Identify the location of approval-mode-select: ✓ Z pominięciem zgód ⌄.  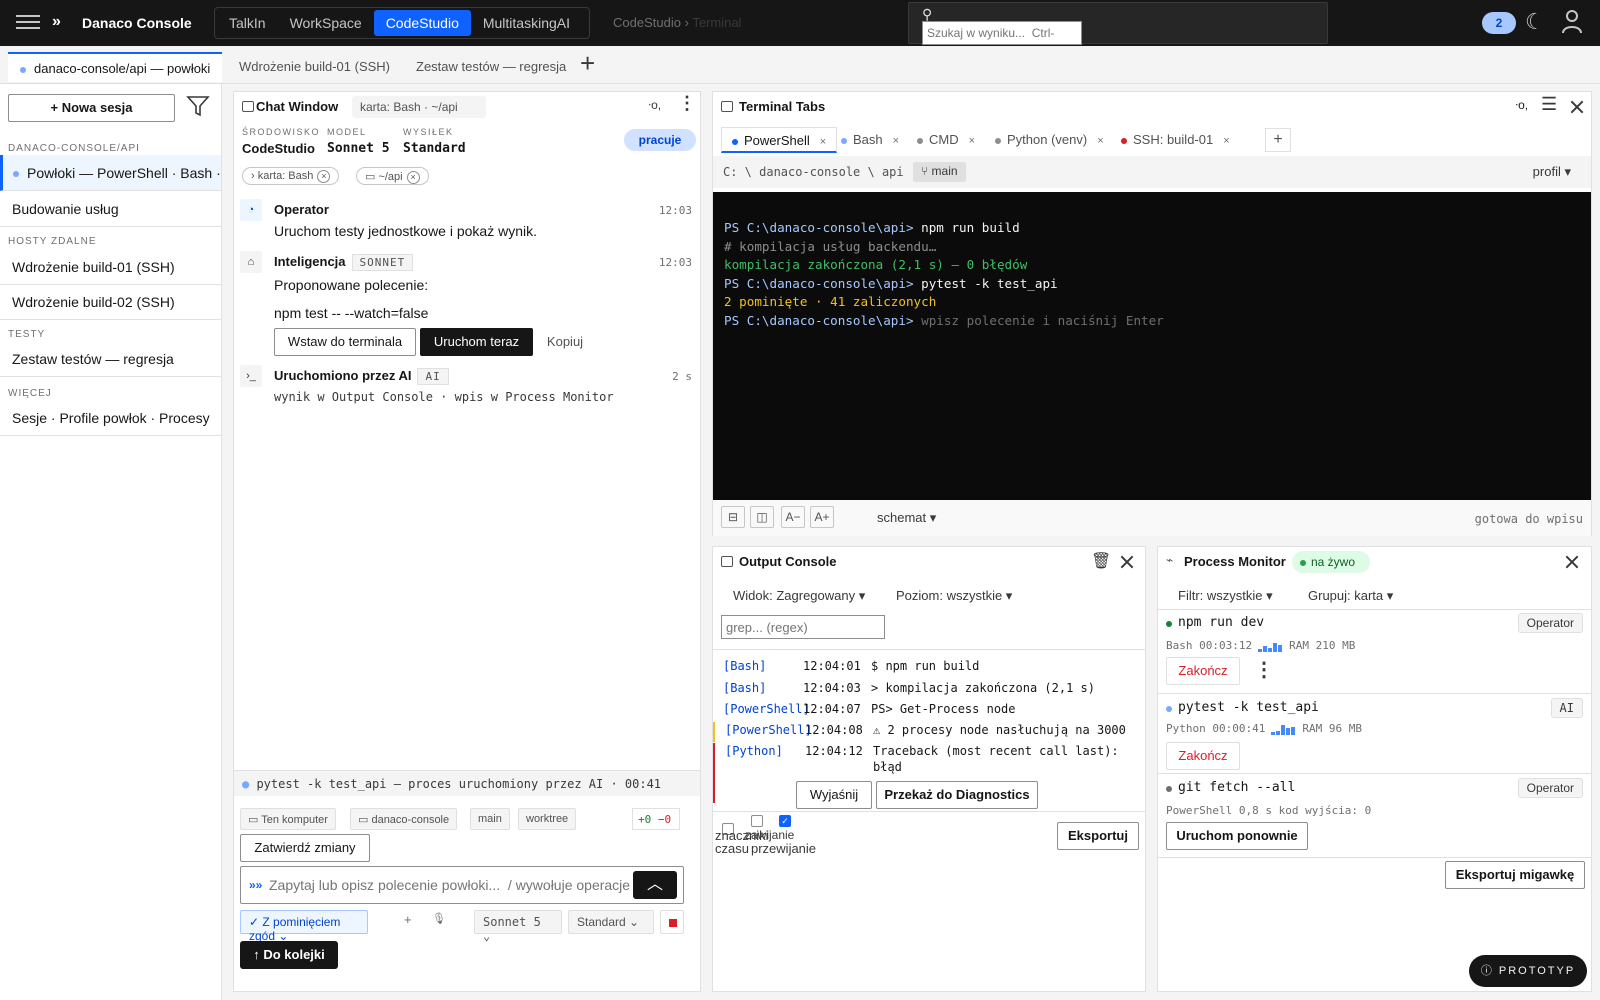
(304, 926).